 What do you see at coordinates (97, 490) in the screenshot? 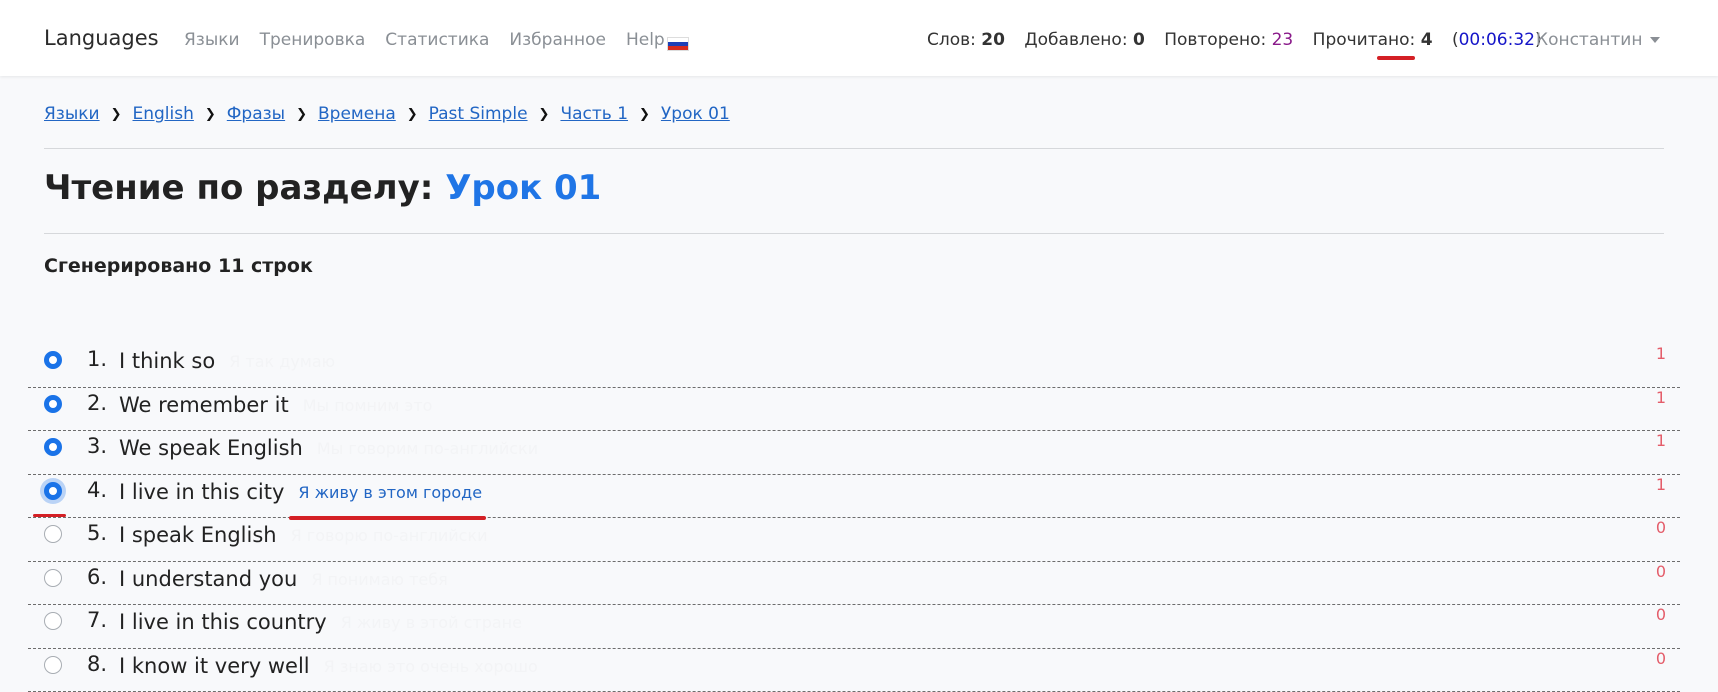
I see `row-number: 4.` at bounding box center [97, 490].